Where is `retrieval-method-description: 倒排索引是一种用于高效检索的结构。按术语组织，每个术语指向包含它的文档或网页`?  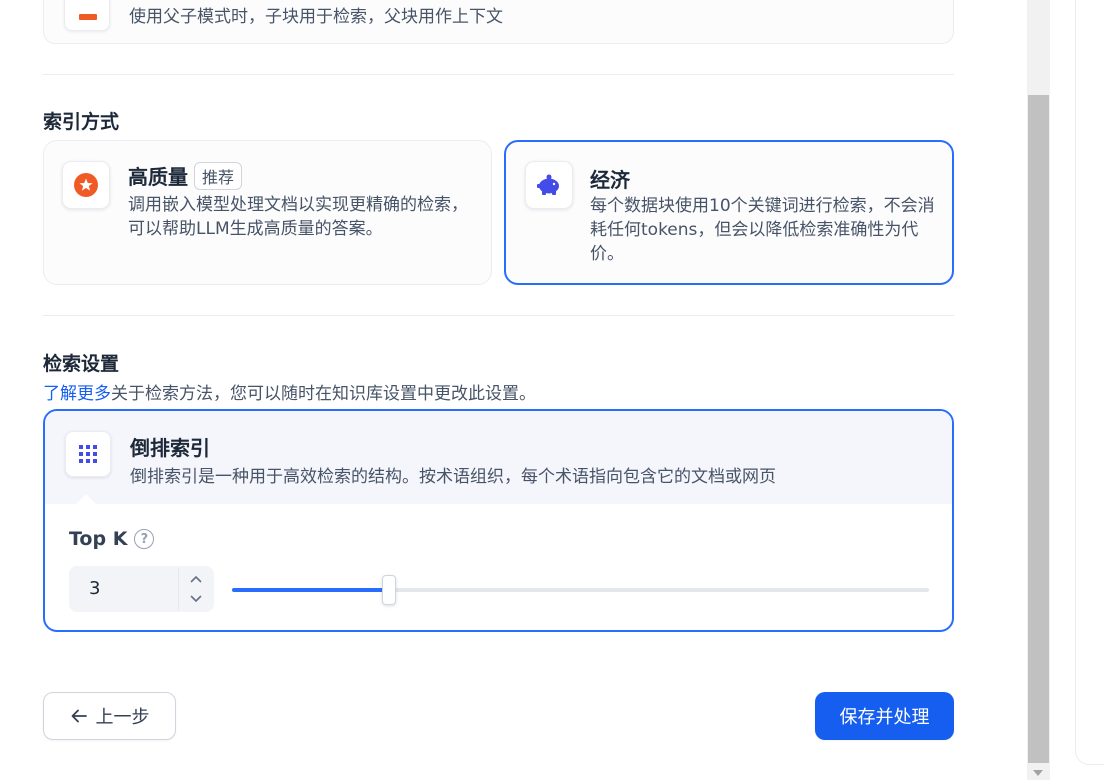 retrieval-method-description: 倒排索引是一种用于高效检索的结构。按术语组织，每个术语指向包含它的文档或网页 is located at coordinates (453, 477).